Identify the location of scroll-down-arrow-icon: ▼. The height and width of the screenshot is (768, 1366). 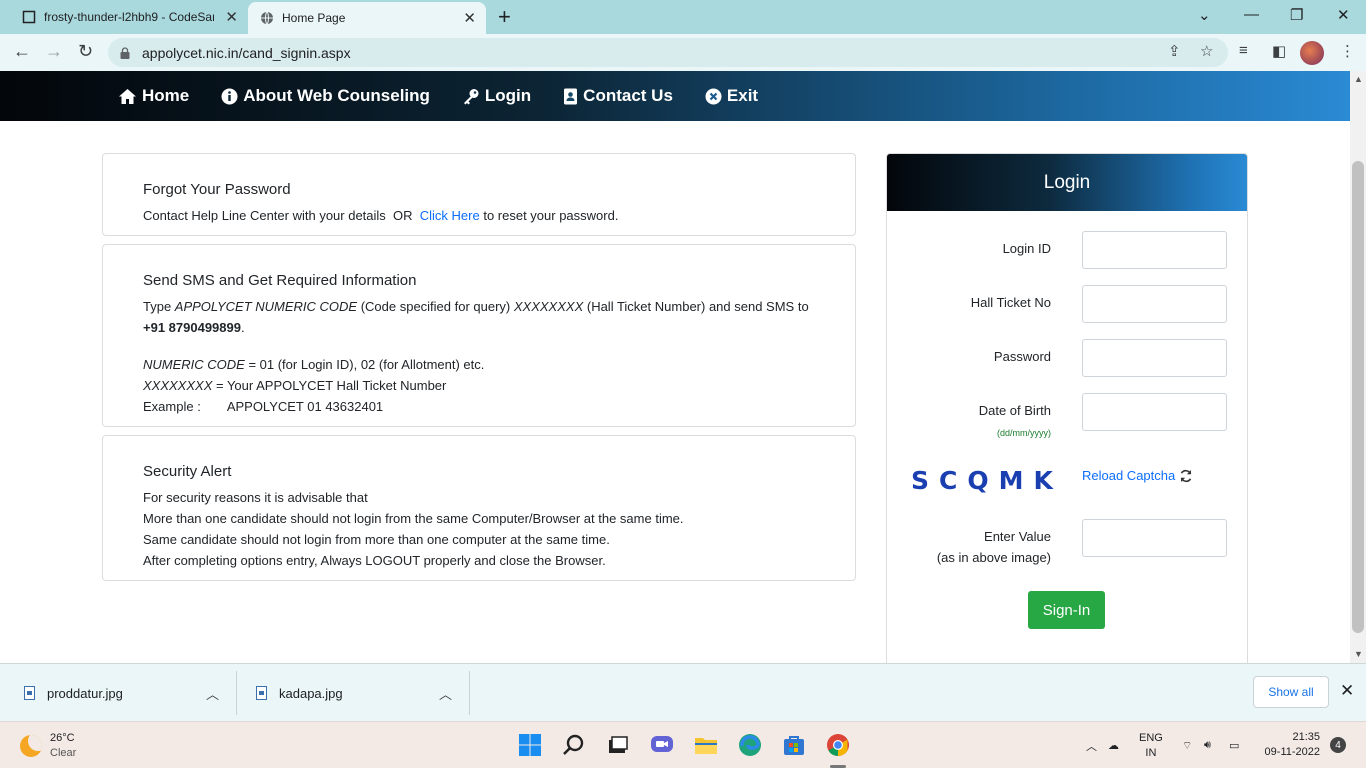
(1358, 654).